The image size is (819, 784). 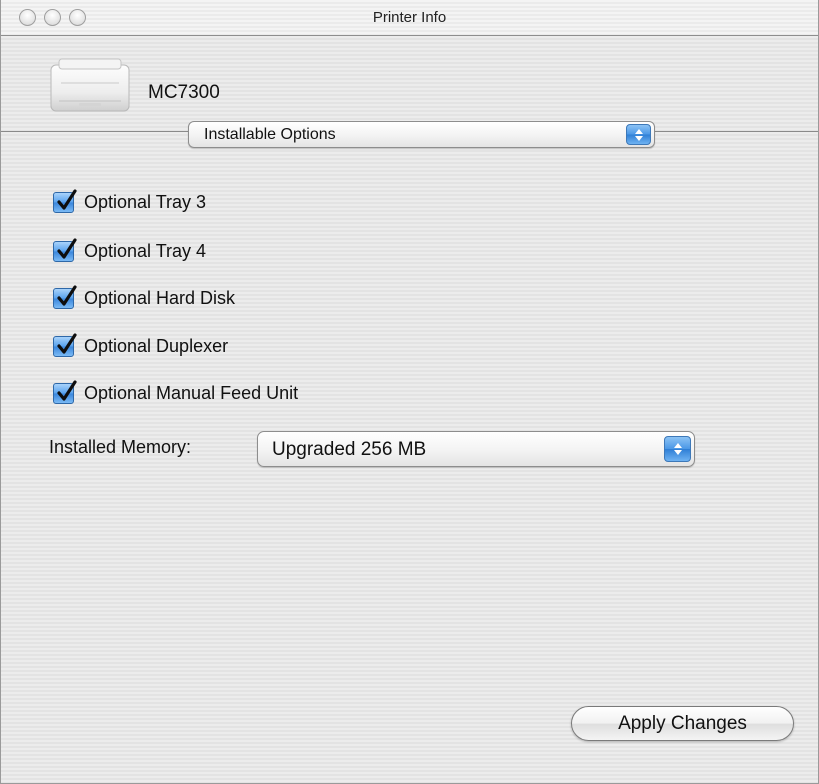 I want to click on installed-memory-value: Upgraded 256 MB, so click(x=349, y=449).